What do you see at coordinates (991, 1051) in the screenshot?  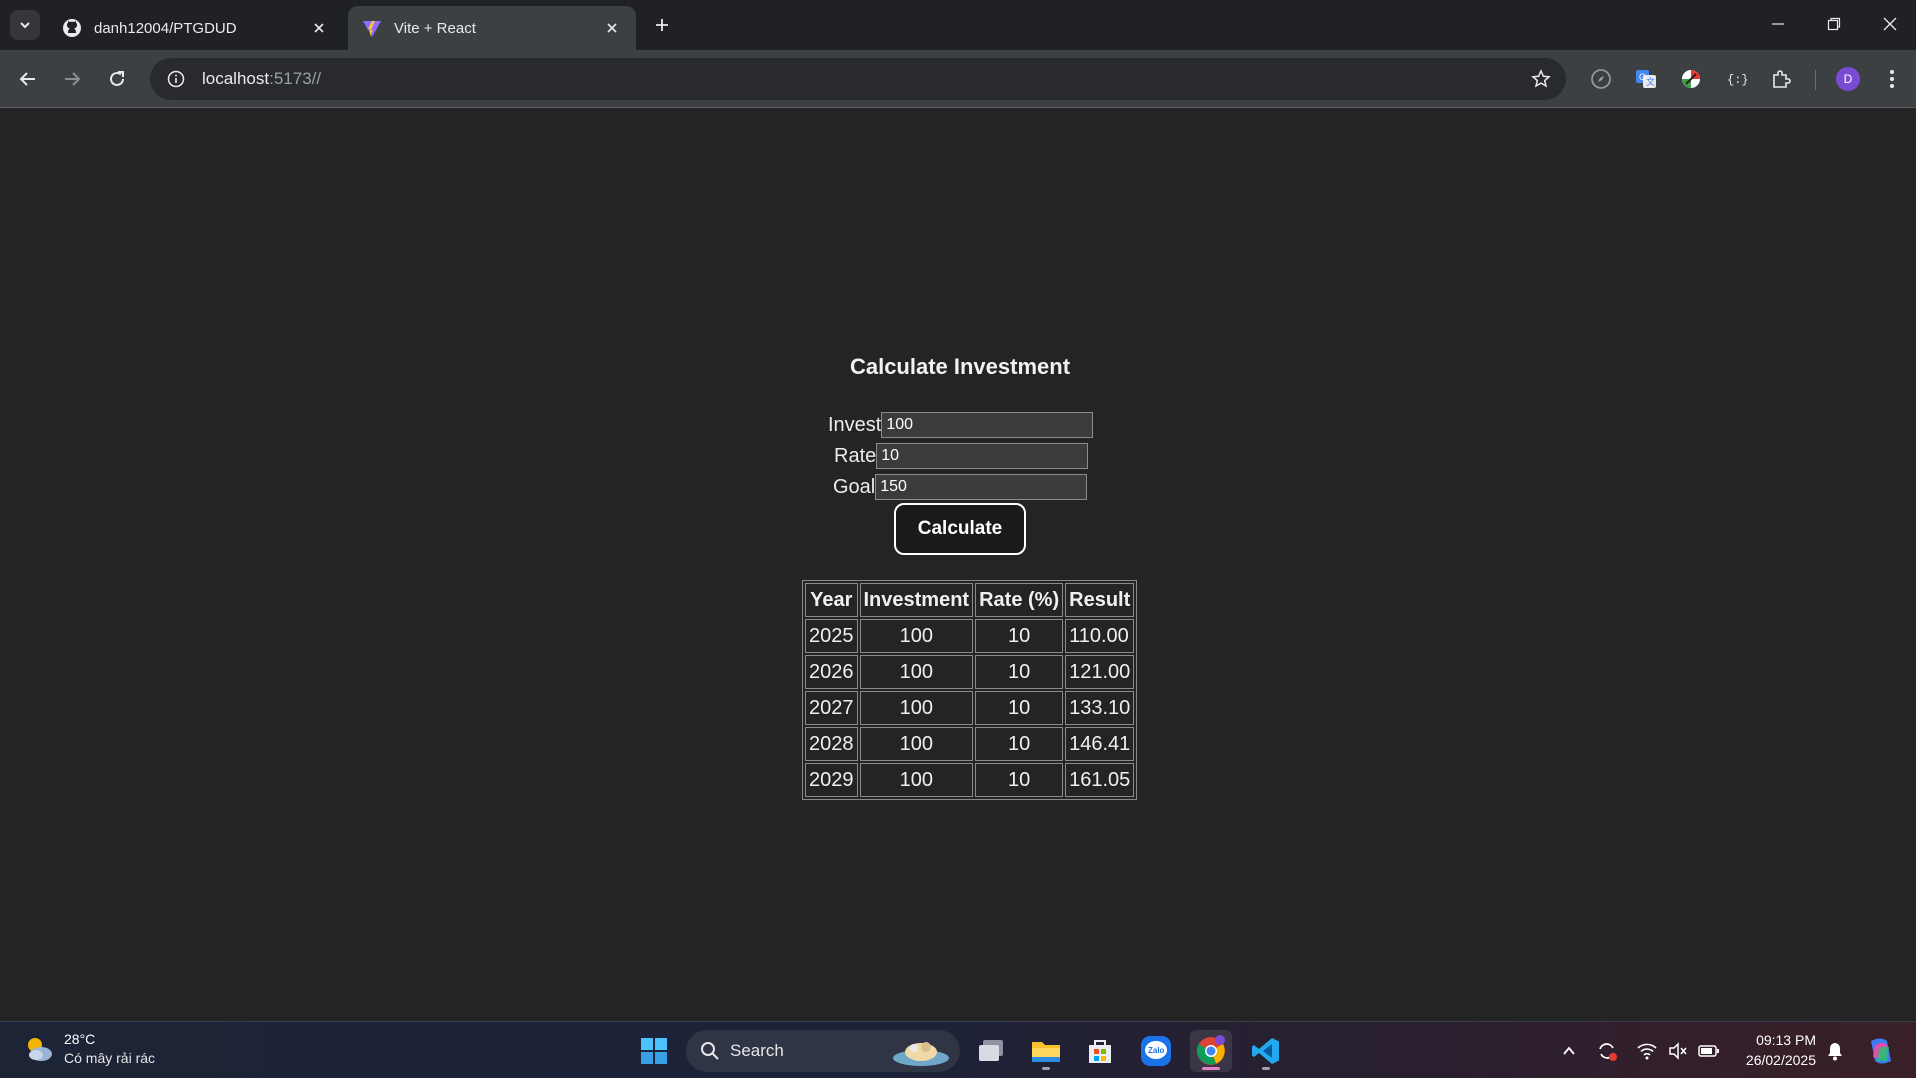 I see `task-view-button` at bounding box center [991, 1051].